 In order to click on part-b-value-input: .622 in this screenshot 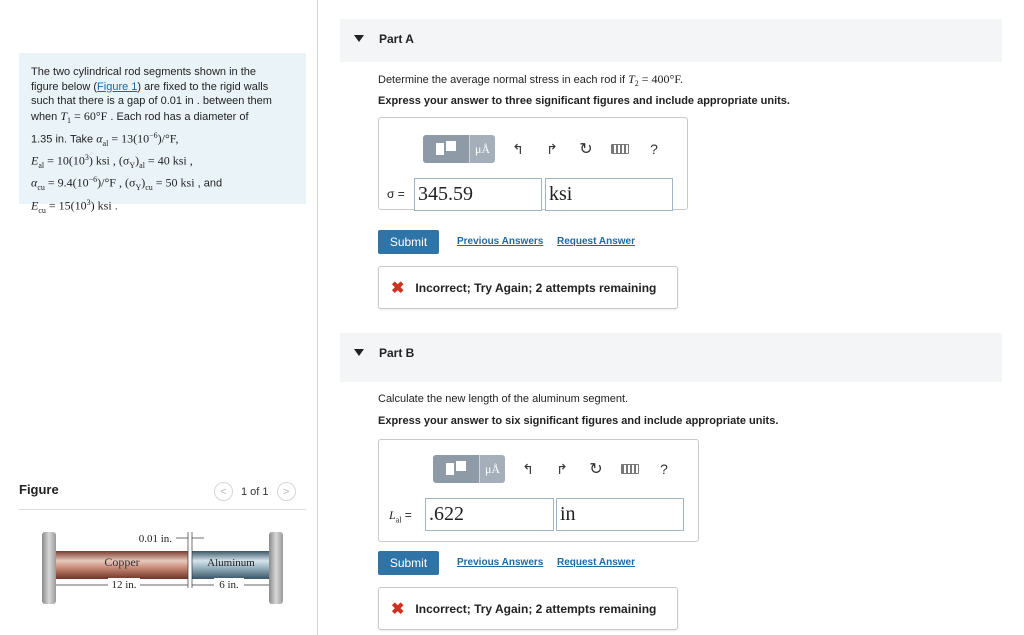, I will do `click(489, 514)`.